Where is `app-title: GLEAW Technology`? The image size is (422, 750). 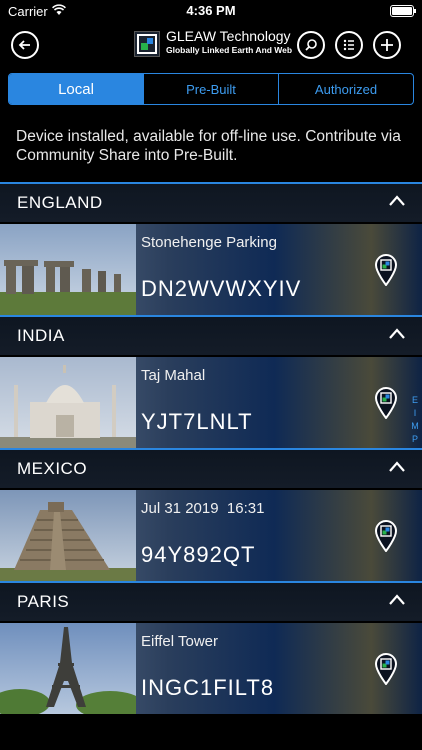
app-title: GLEAW Technology is located at coordinates (228, 36).